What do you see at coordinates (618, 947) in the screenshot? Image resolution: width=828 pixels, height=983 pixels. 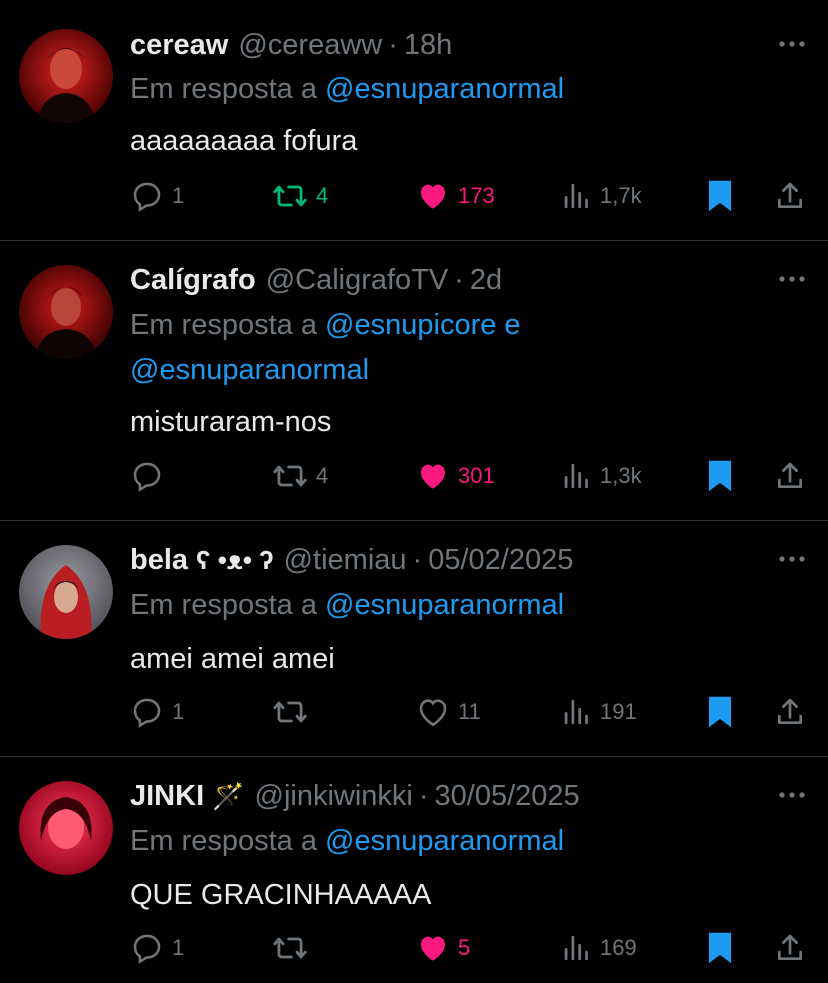 I see `views-count: 169` at bounding box center [618, 947].